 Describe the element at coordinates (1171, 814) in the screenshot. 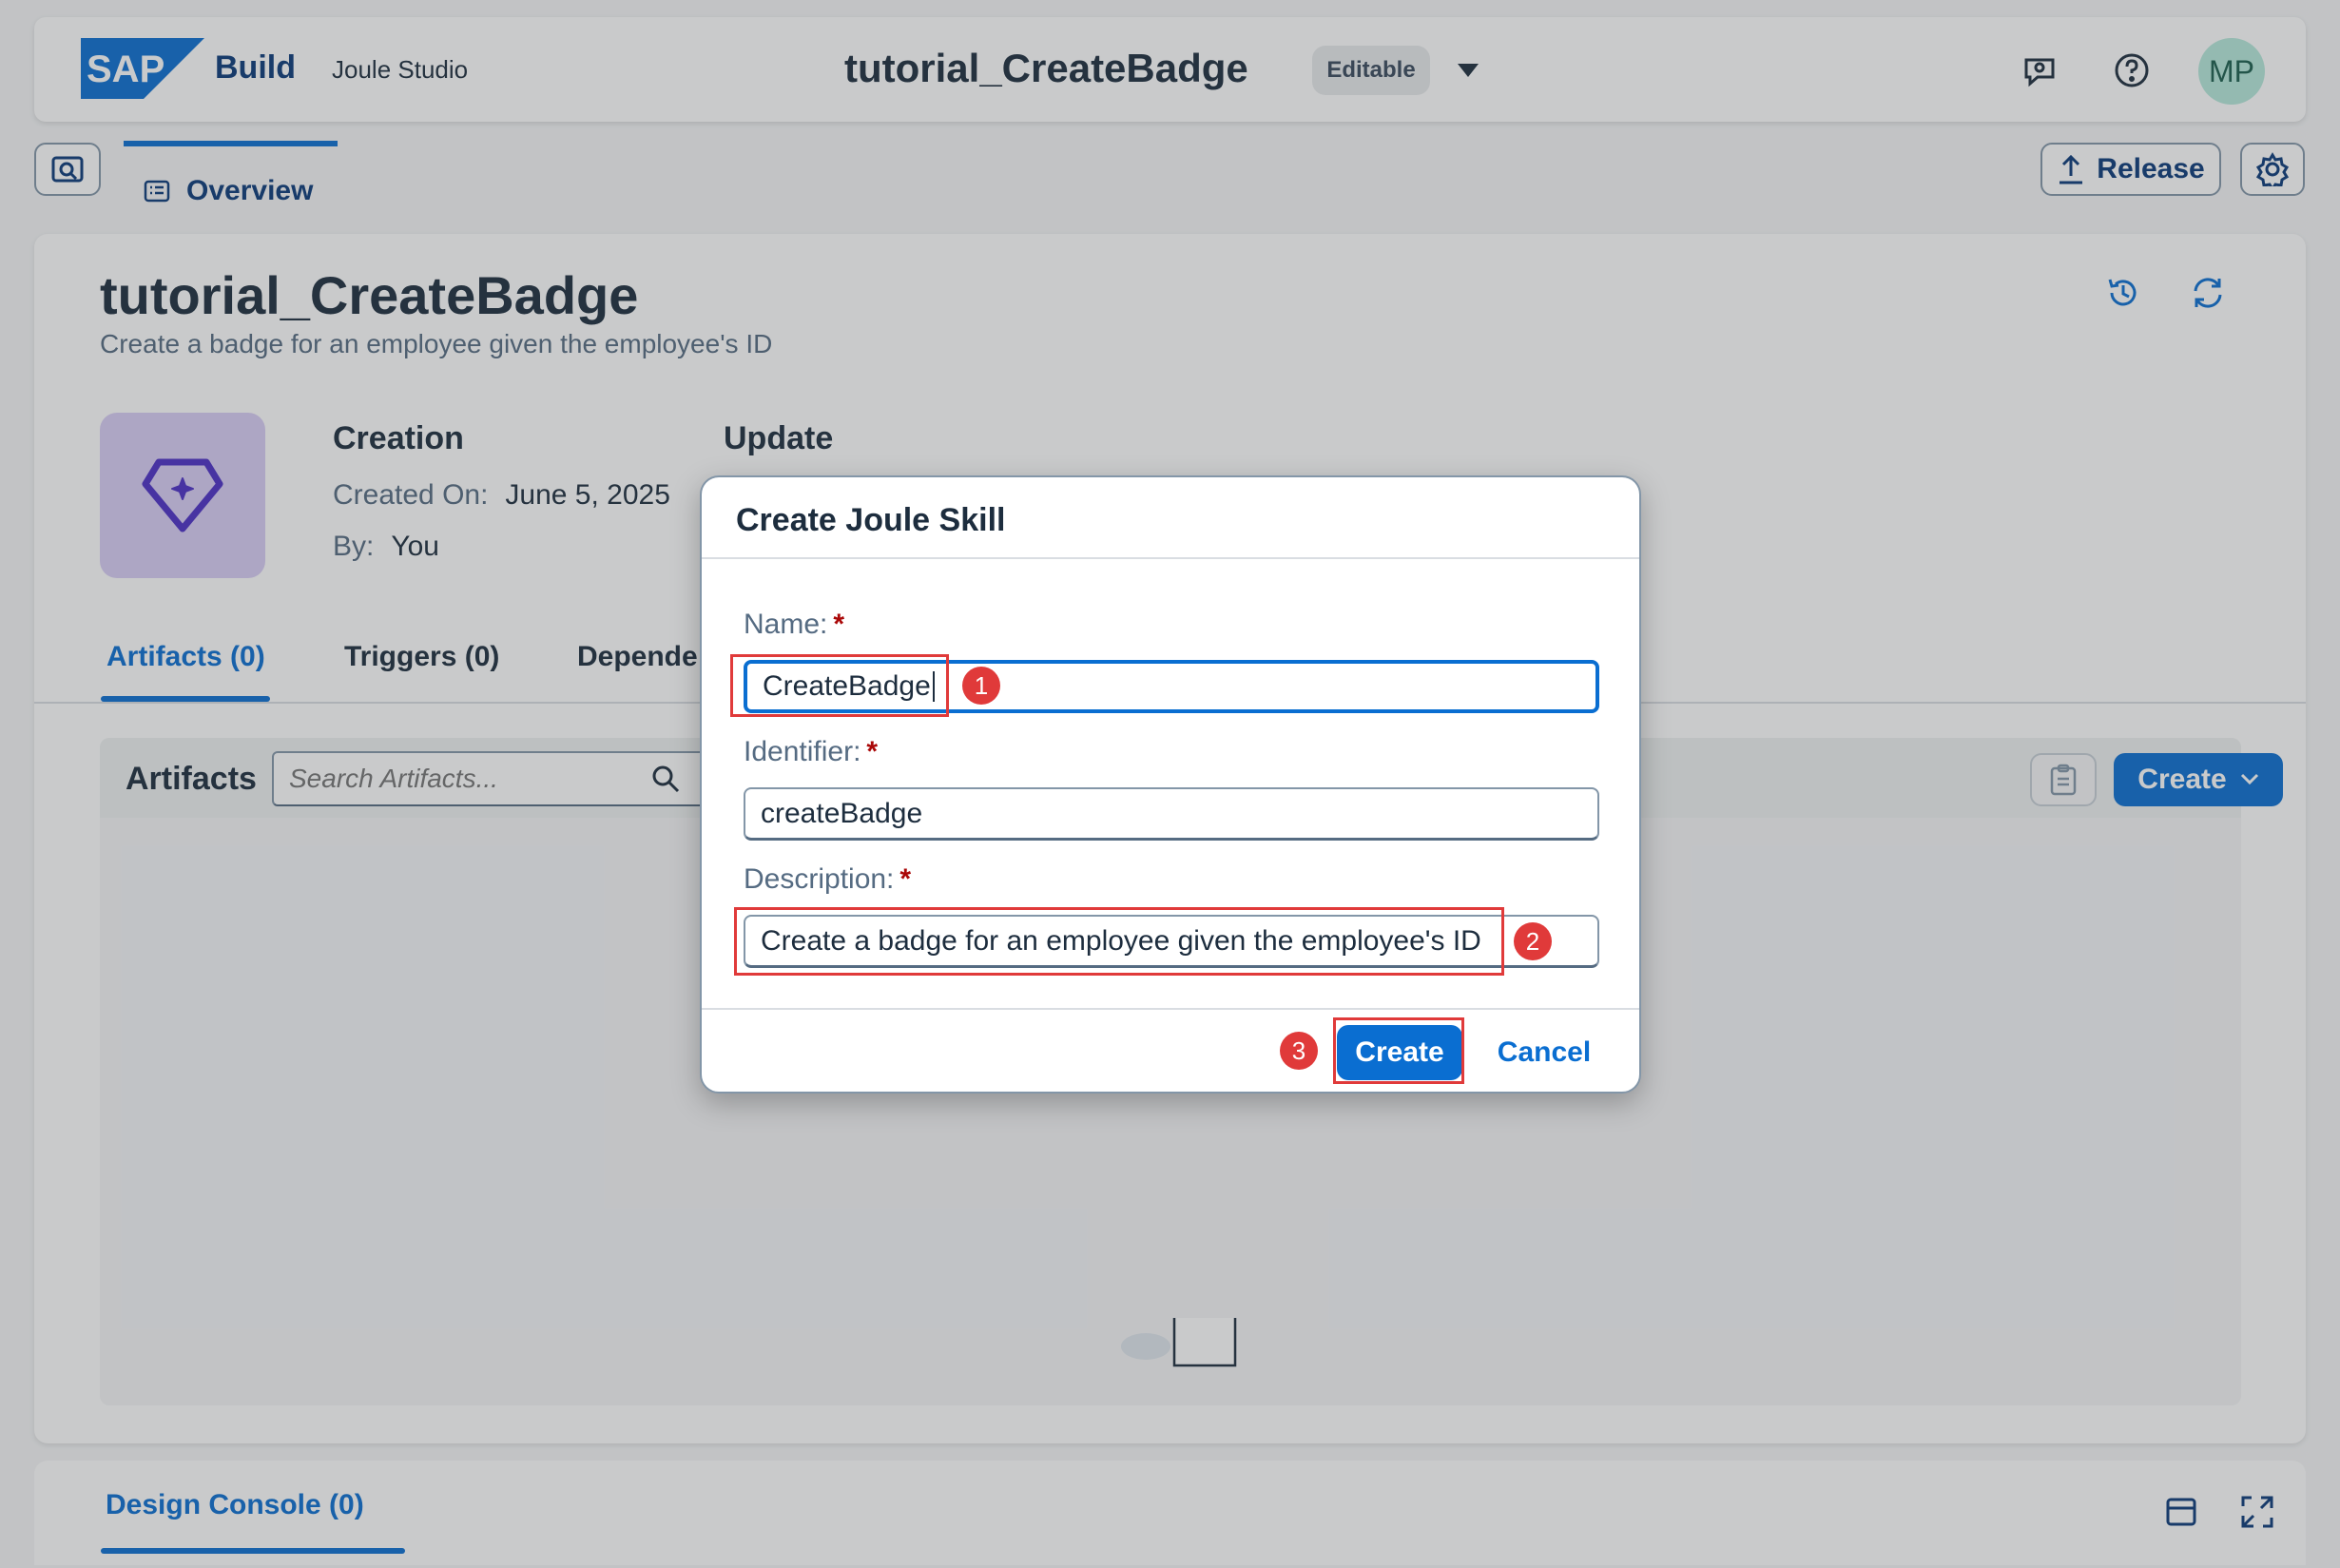

I see `identifier-field: createBadge` at that location.